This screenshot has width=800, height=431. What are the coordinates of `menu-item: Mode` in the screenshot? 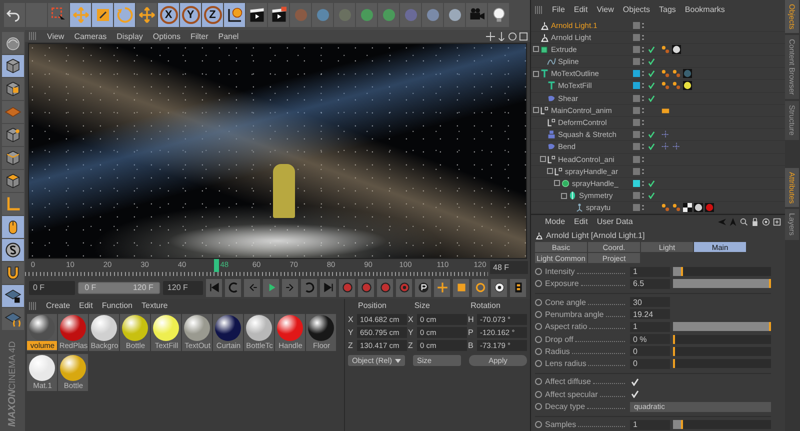 It's located at (555, 221).